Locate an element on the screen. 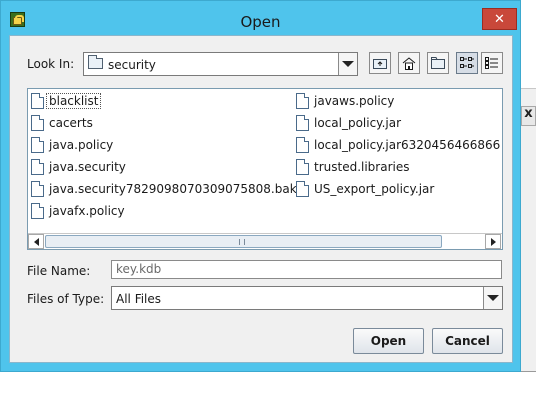  list-item: local_policy.jar is located at coordinates (348, 123).